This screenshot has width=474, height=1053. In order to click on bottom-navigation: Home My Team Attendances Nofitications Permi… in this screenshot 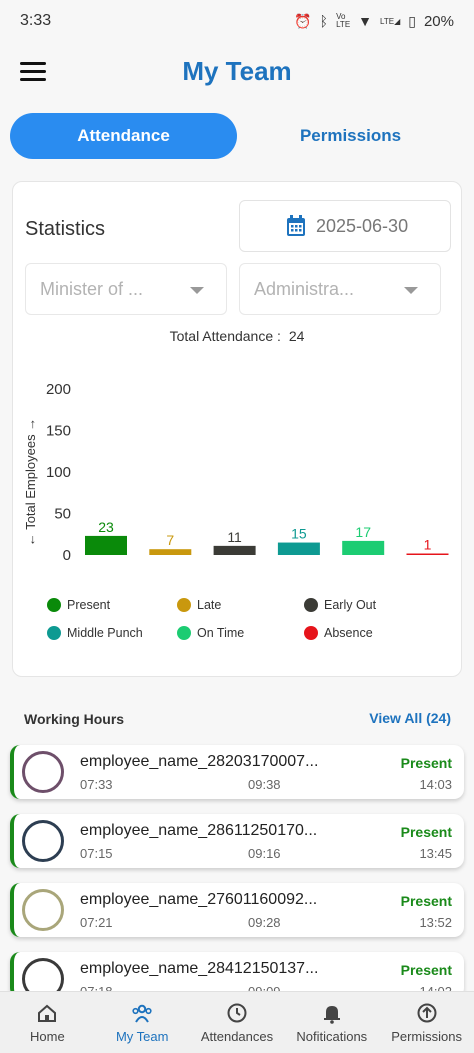, I will do `click(237, 1022)`.